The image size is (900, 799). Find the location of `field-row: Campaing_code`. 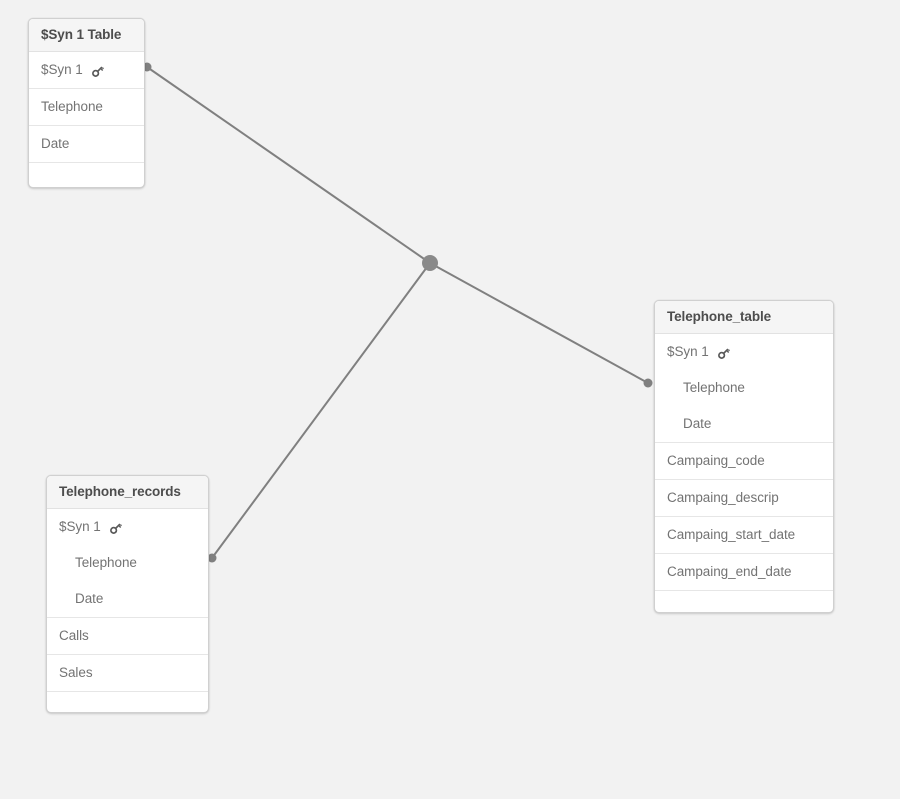

field-row: Campaing_code is located at coordinates (744, 461).